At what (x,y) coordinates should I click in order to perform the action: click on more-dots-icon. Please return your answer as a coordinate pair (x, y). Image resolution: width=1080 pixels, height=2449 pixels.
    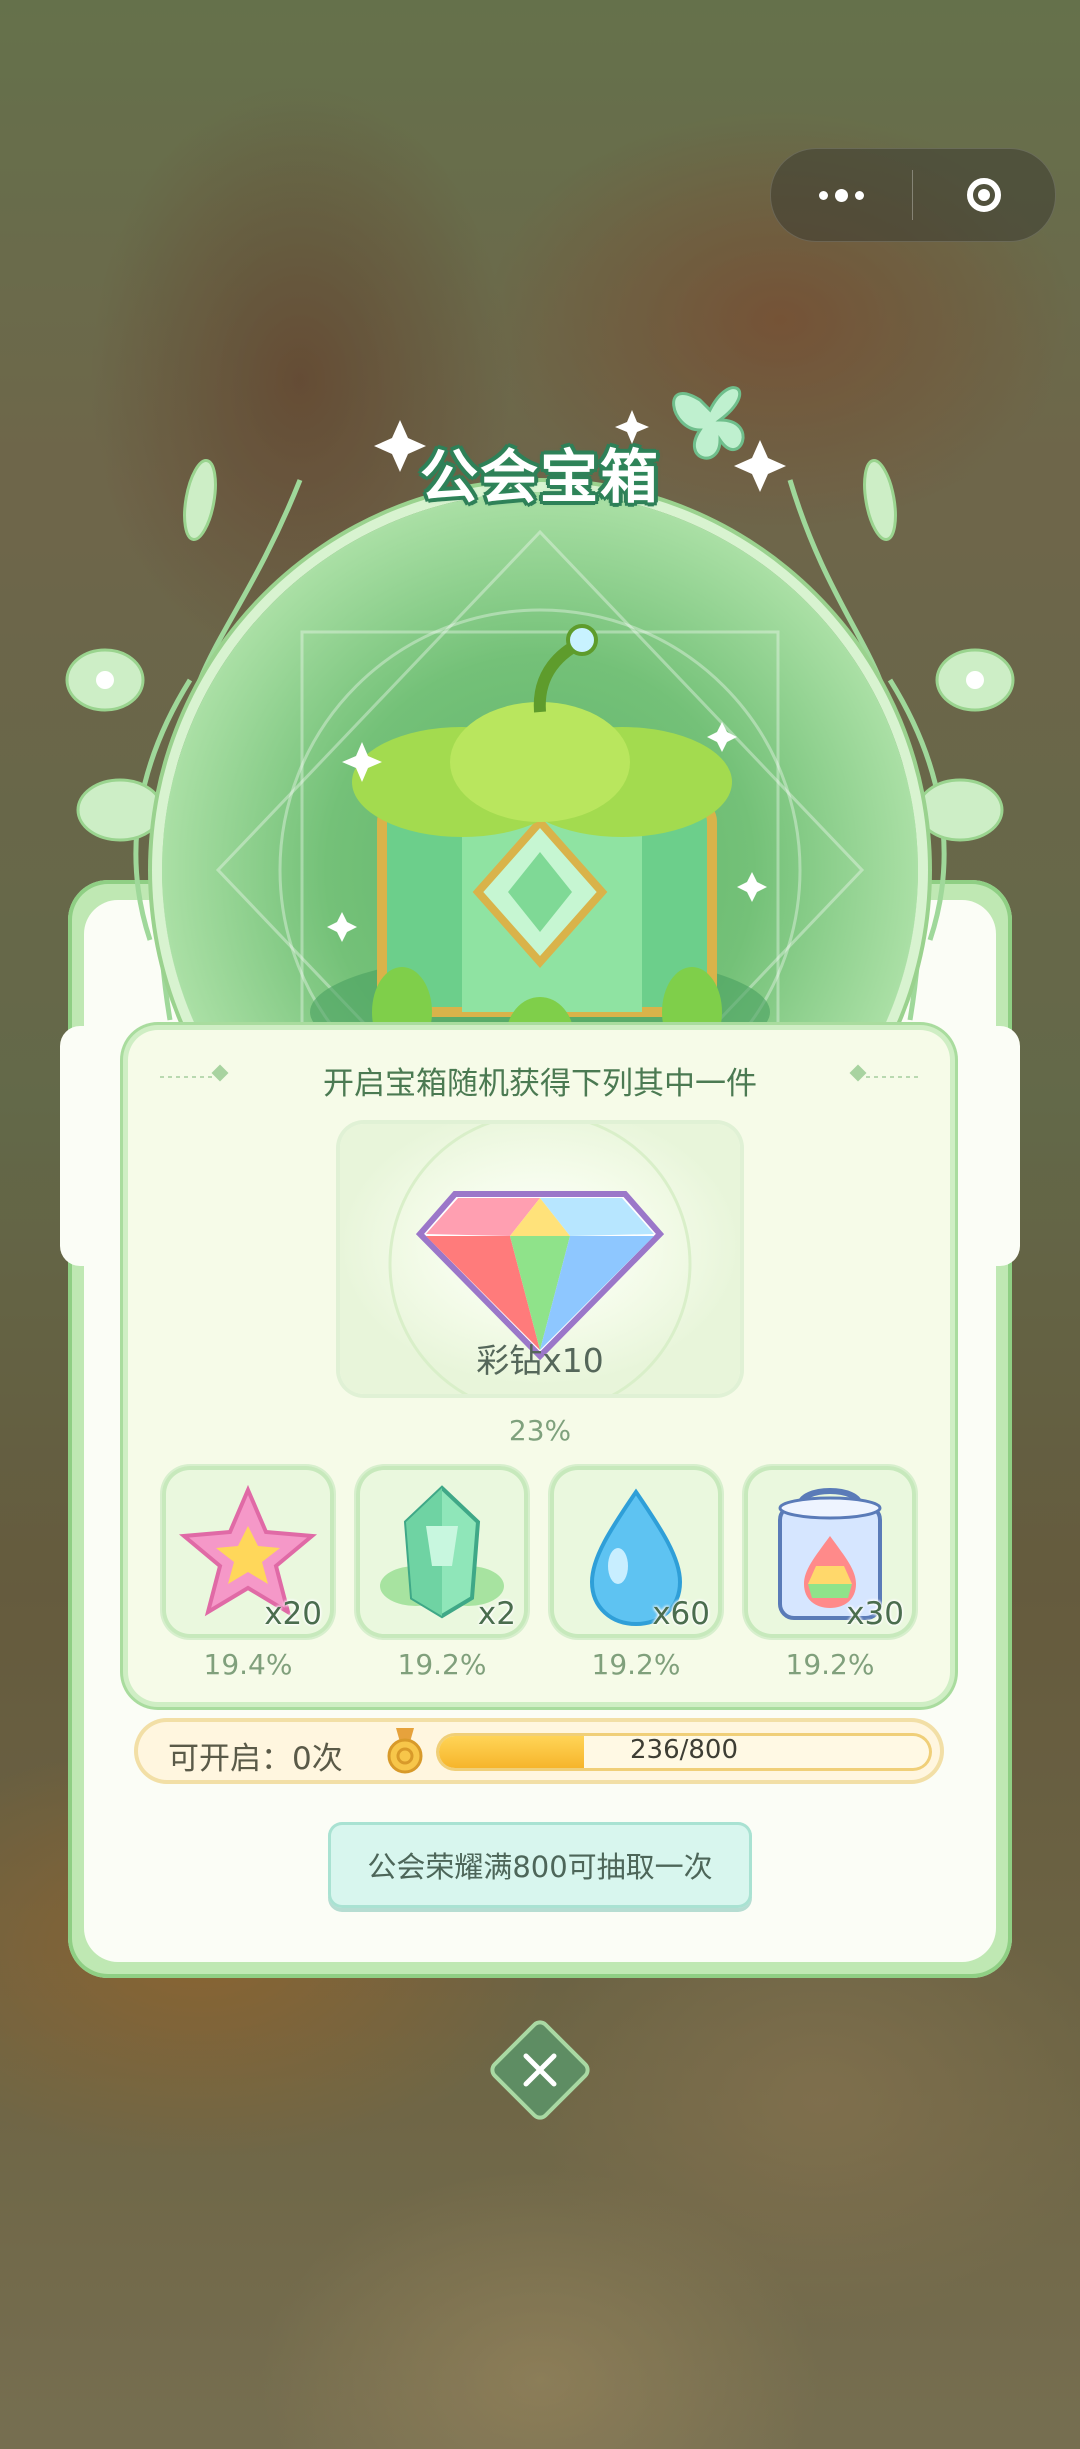
    Looking at the image, I should click on (841, 195).